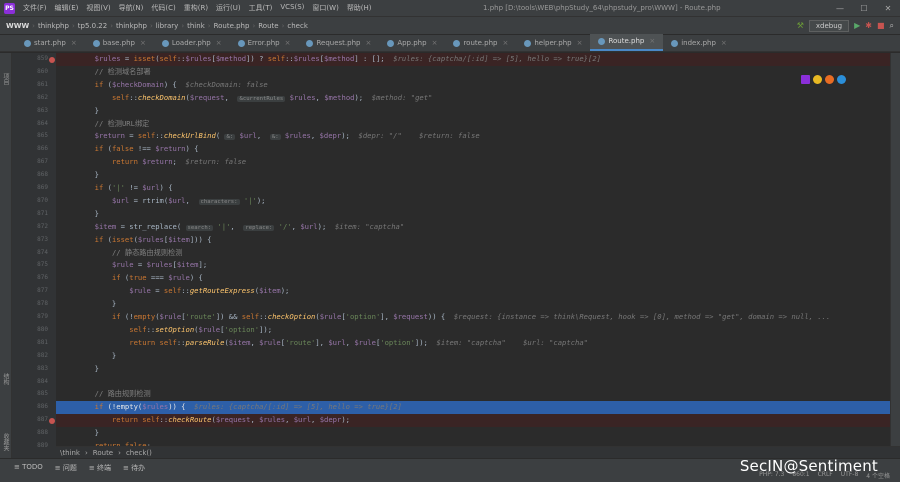 This screenshot has height=482, width=900. What do you see at coordinates (163, 8) in the screenshot?
I see `menu-item: 代码(C)` at bounding box center [163, 8].